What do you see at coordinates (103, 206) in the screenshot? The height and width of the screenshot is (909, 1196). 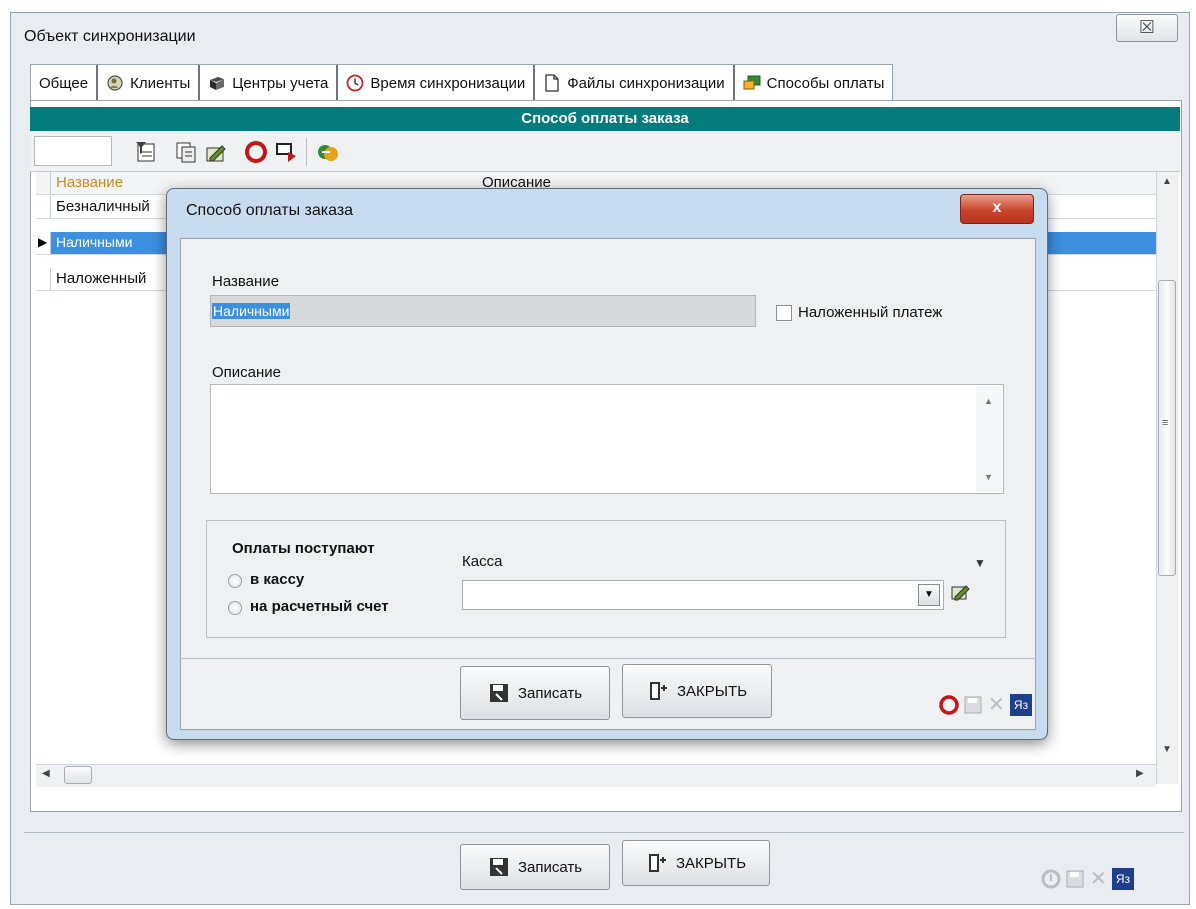 I see `row-name: Безналичный` at bounding box center [103, 206].